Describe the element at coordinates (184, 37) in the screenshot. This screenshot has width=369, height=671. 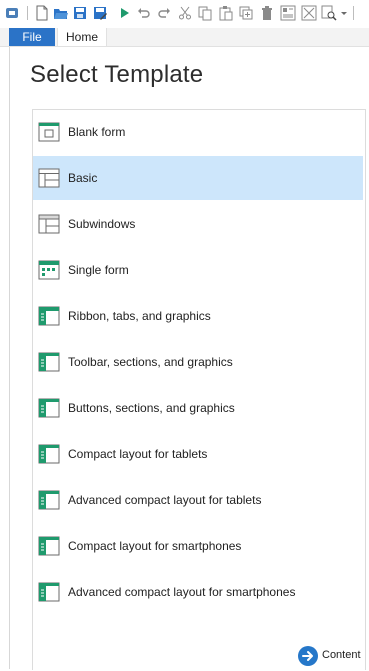
I see `menu-bar: File Home` at that location.